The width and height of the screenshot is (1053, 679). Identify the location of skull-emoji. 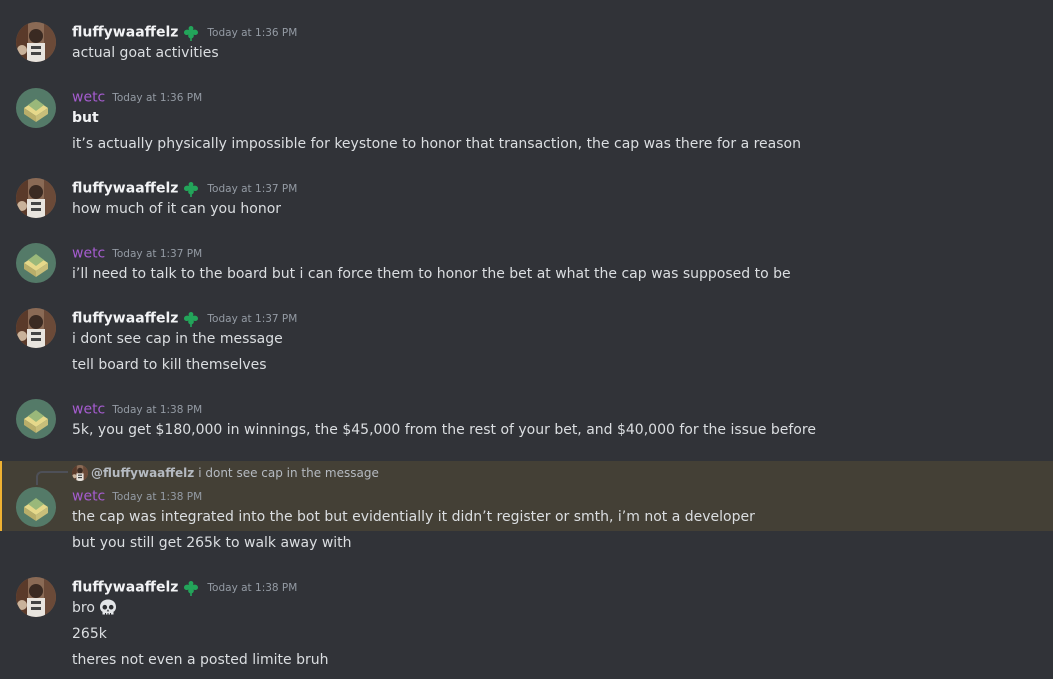
(108, 608).